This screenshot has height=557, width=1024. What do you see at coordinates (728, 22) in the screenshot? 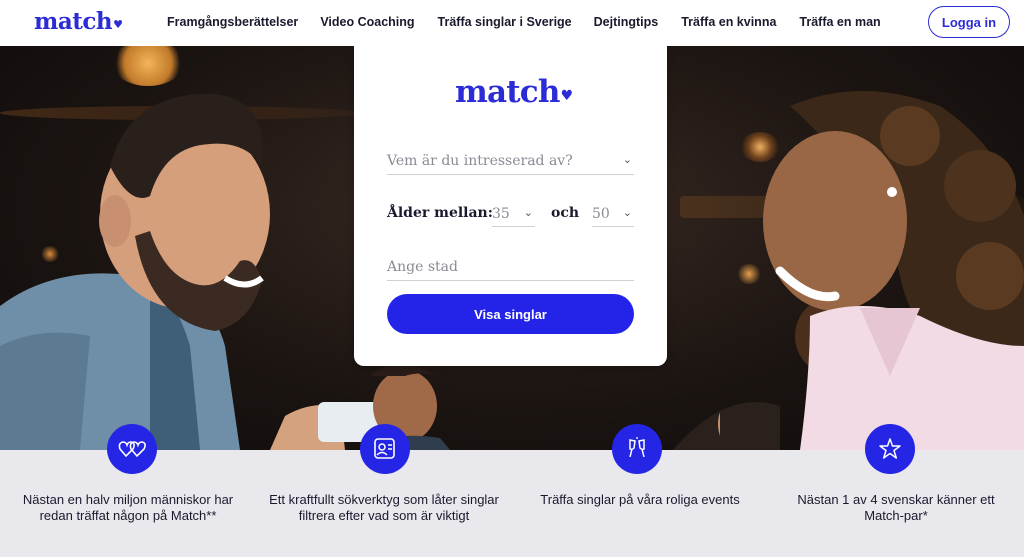
I see `nav-link-meet-woman: Träffa en kvinna` at bounding box center [728, 22].